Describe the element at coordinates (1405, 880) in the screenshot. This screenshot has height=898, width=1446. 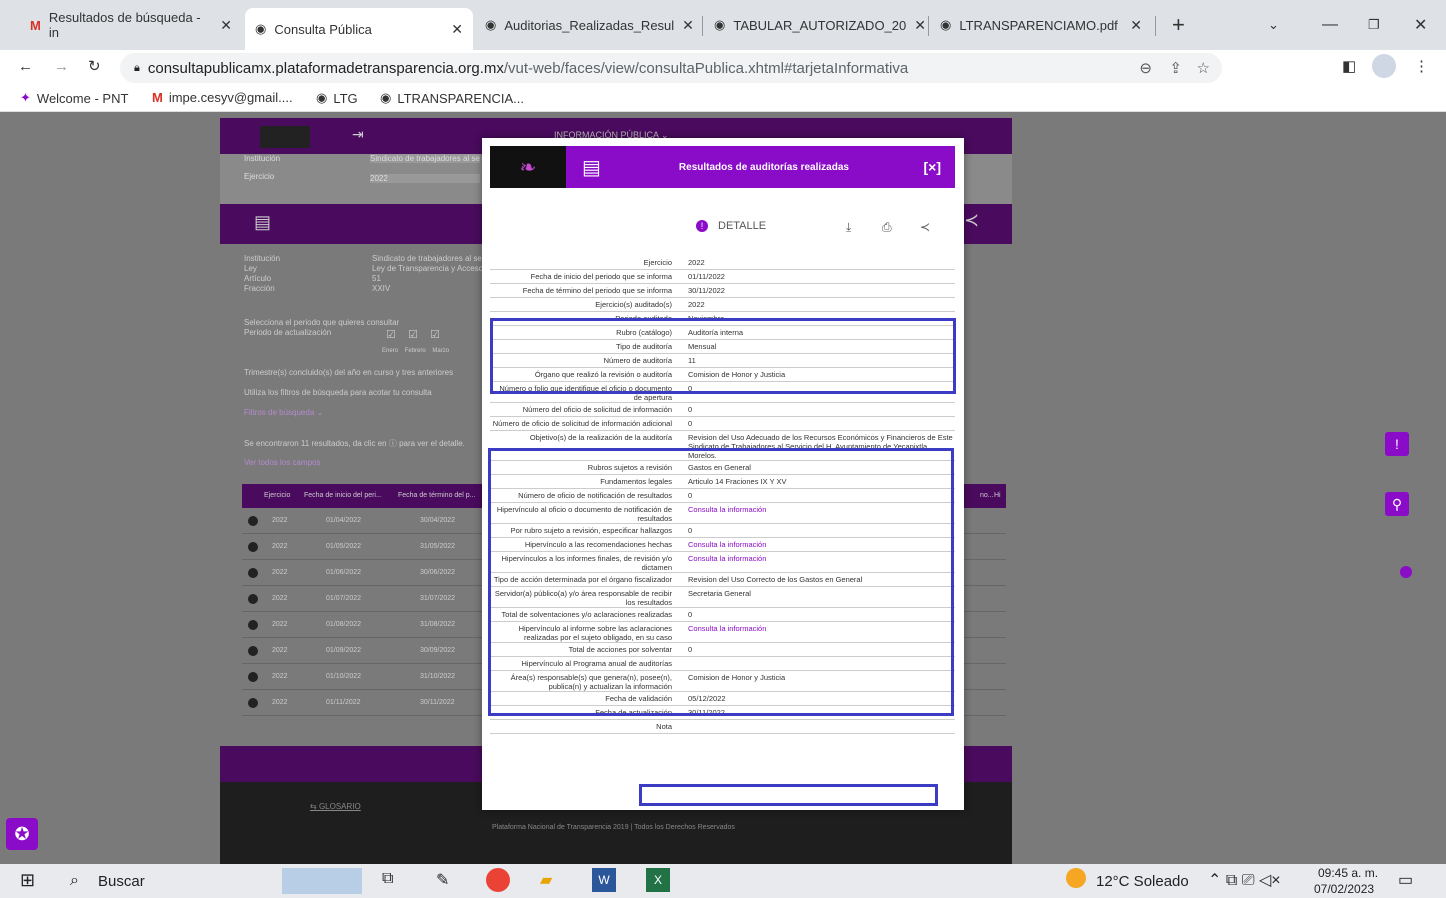
I see `notifications-icon: ▭` at that location.